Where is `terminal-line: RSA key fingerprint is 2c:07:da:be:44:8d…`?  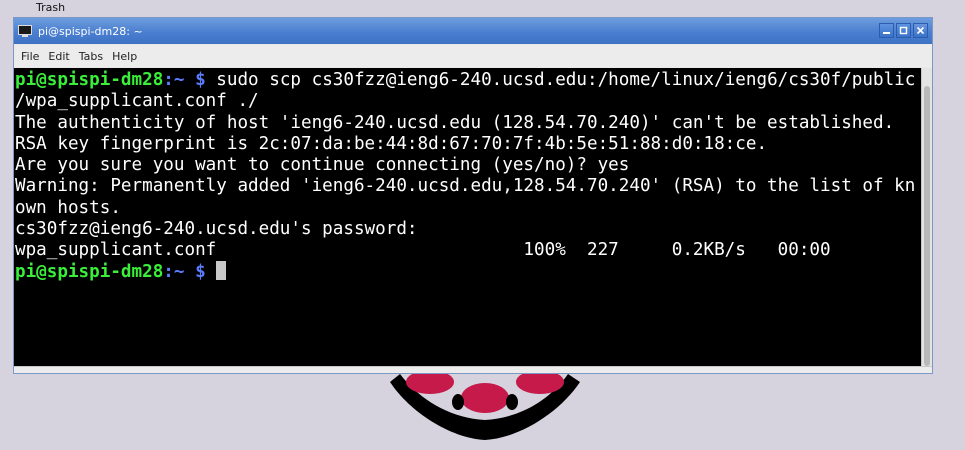 terminal-line: RSA key fingerprint is 2c:07:da:be:44:8d… is located at coordinates (391, 143).